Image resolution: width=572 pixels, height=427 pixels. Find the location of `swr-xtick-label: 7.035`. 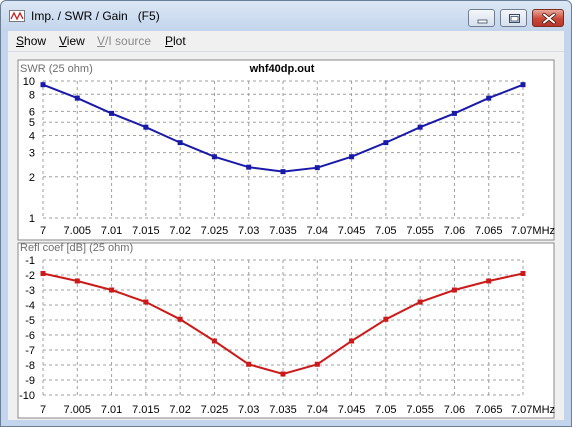

swr-xtick-label: 7.035 is located at coordinates (283, 231).